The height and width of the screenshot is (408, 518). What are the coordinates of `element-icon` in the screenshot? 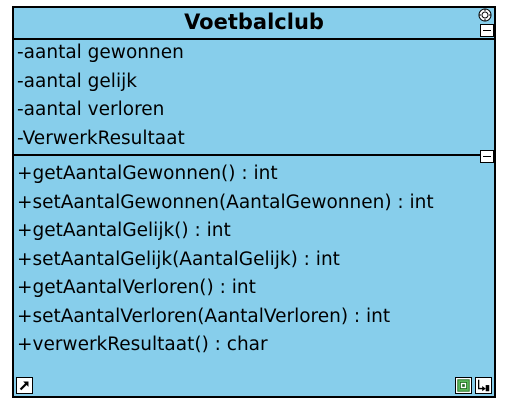 It's located at (463, 385).